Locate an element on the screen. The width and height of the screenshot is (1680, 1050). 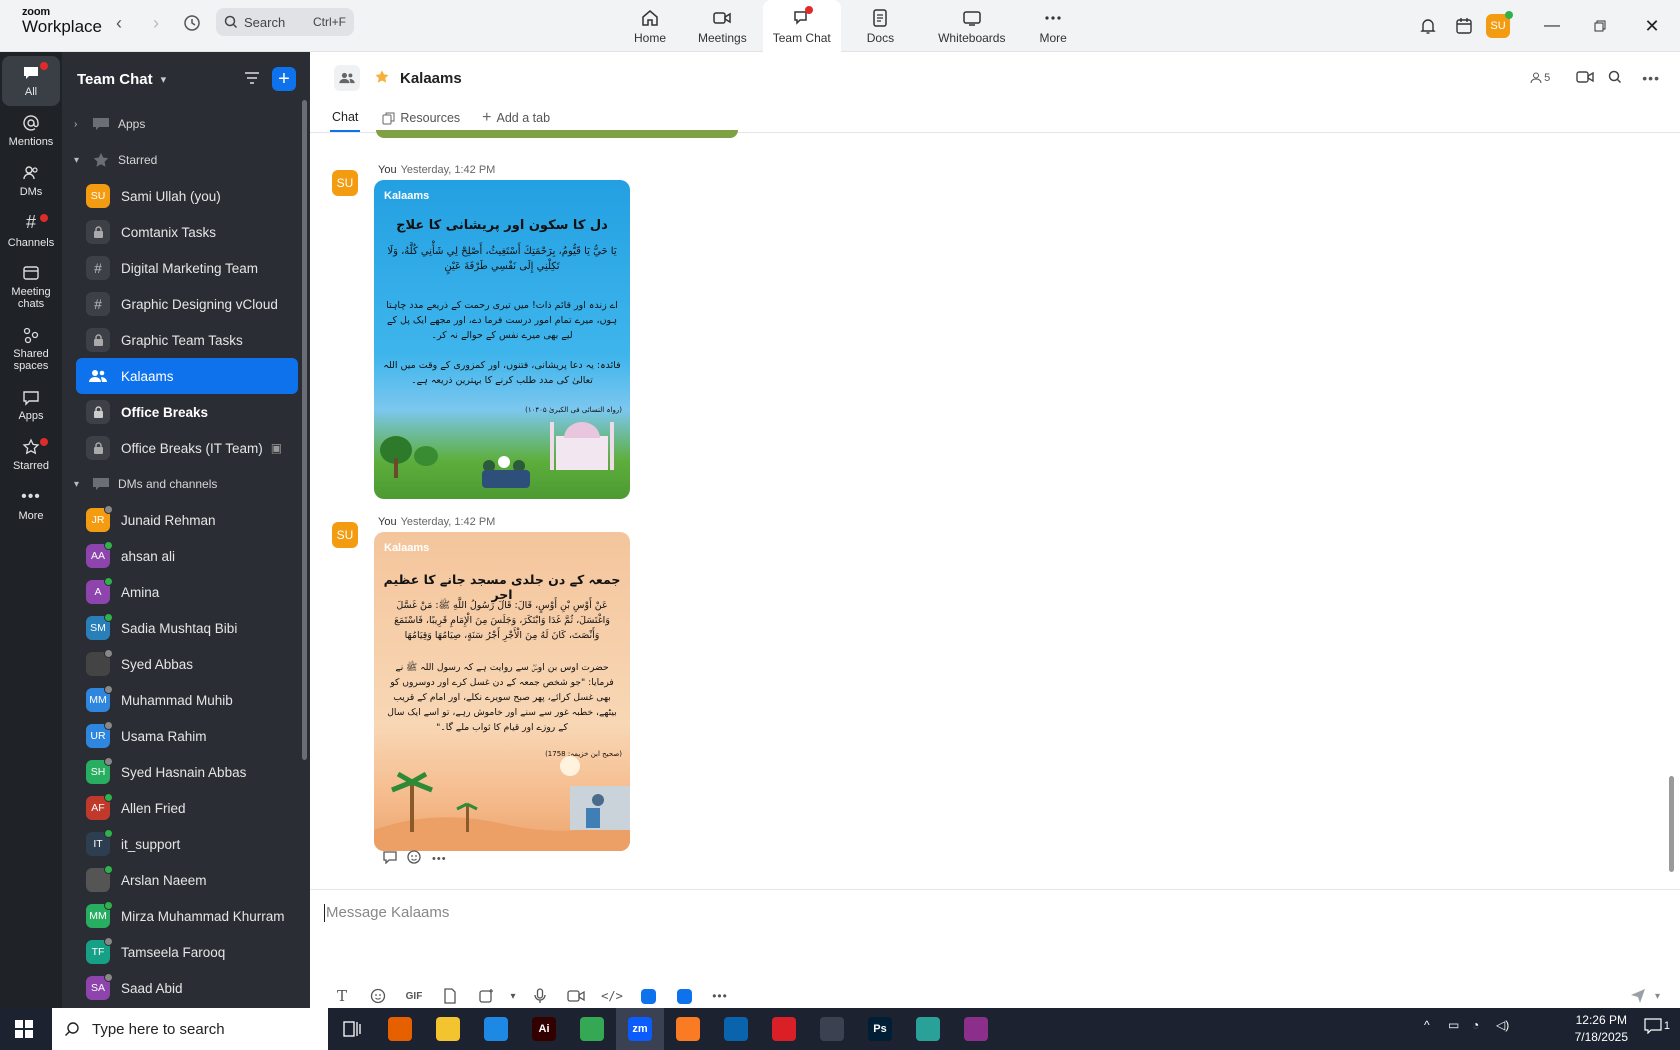
emoji-icon is located at coordinates (378, 996).